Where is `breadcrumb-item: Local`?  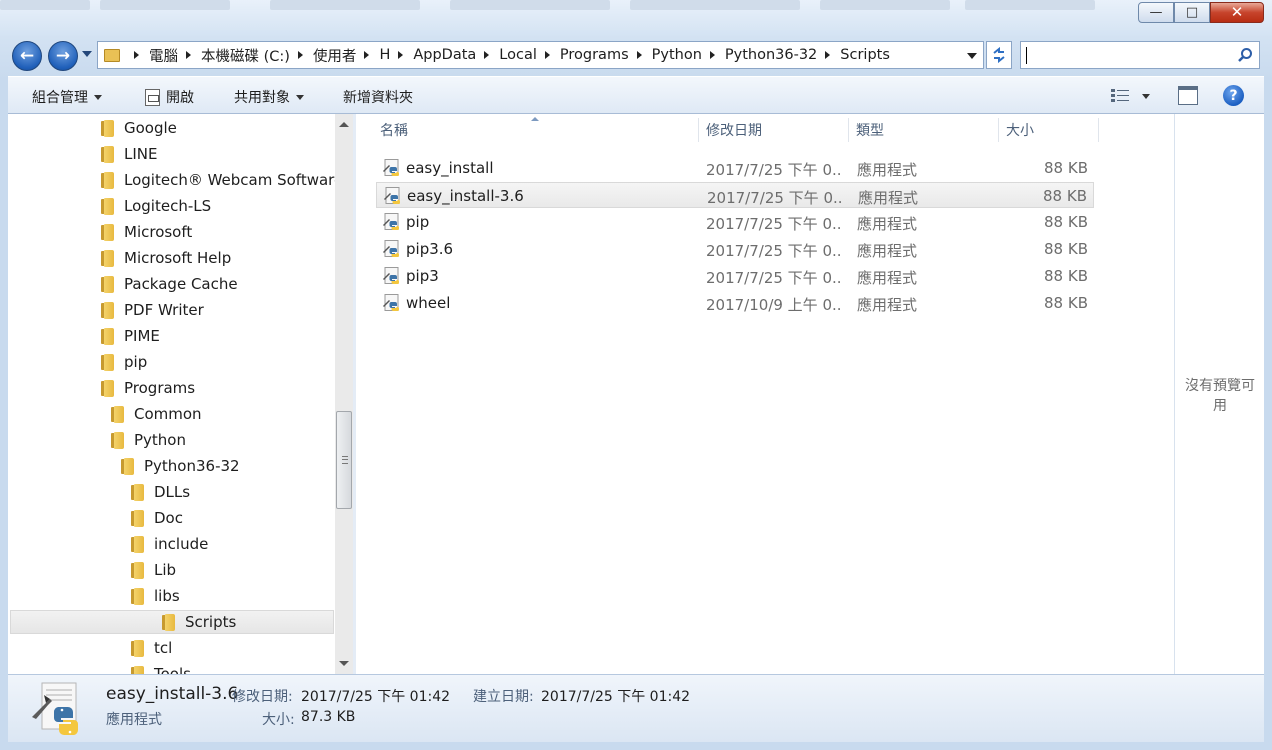 breadcrumb-item: Local is located at coordinates (518, 55).